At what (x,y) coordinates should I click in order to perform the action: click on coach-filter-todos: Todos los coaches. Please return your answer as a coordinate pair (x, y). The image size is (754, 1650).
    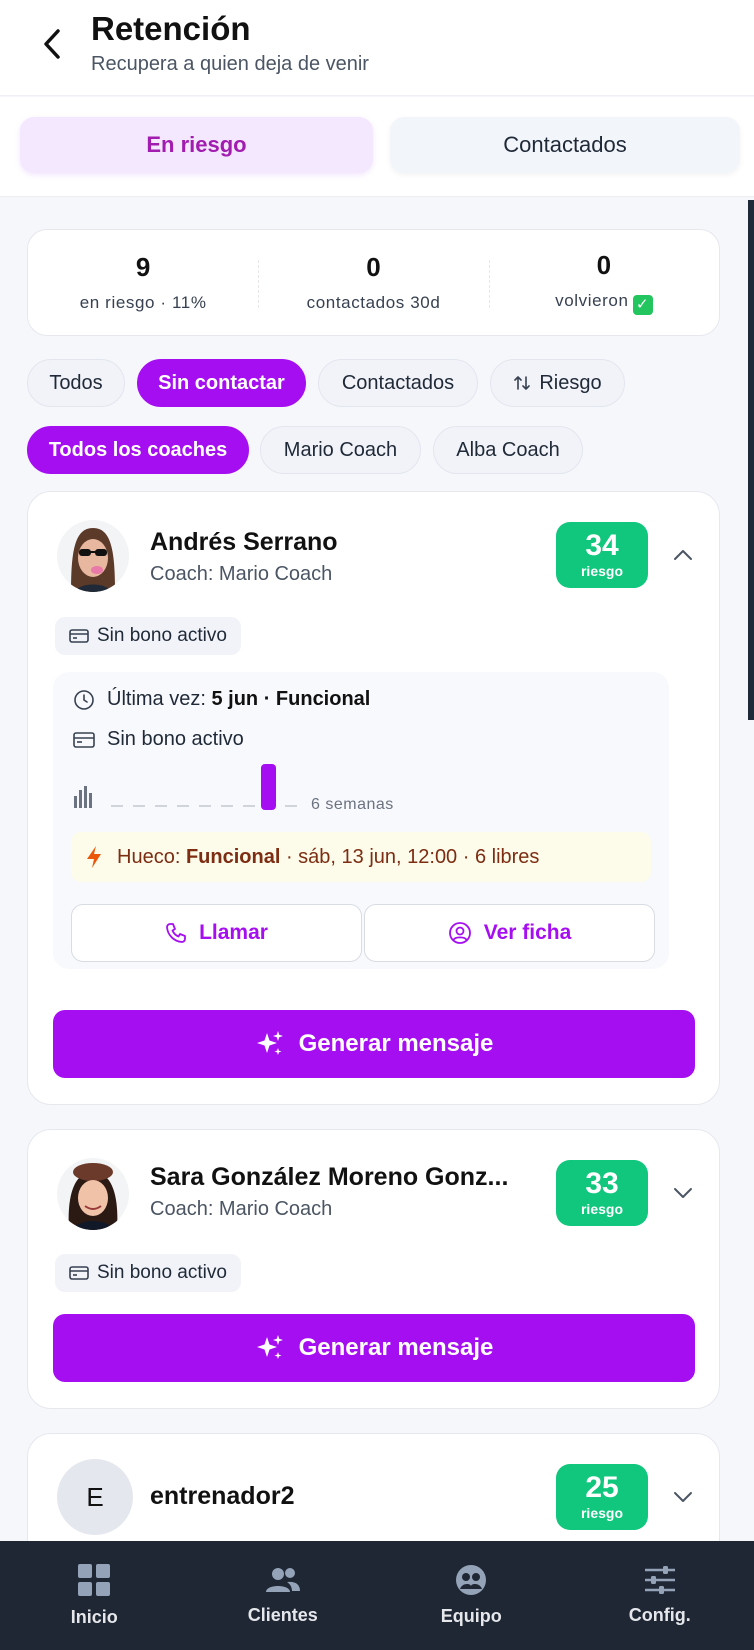
    Looking at the image, I should click on (138, 450).